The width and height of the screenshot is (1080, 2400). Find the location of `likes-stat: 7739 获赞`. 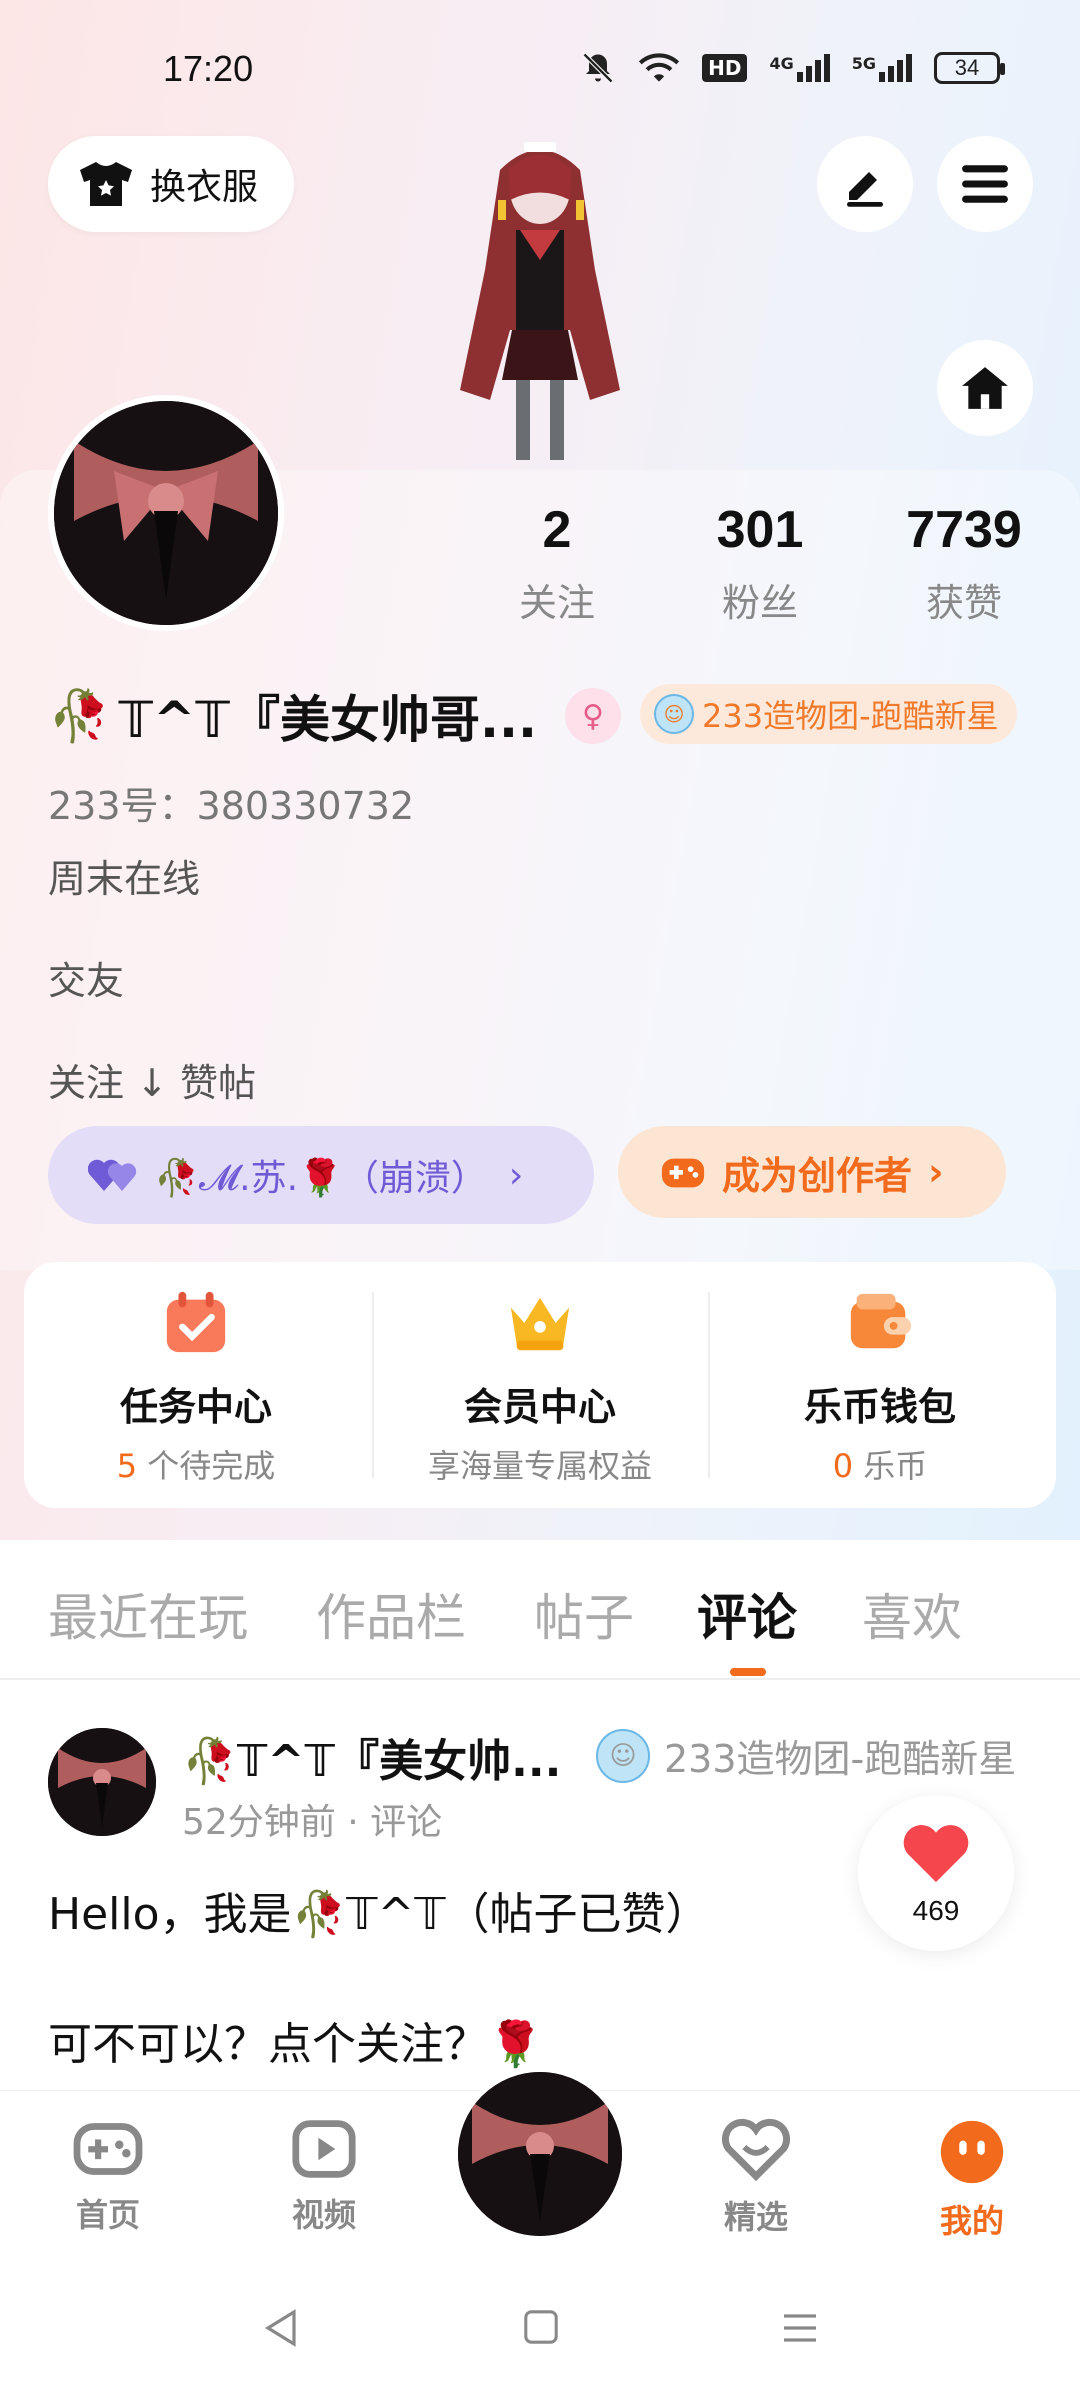

likes-stat: 7739 获赞 is located at coordinates (964, 563).